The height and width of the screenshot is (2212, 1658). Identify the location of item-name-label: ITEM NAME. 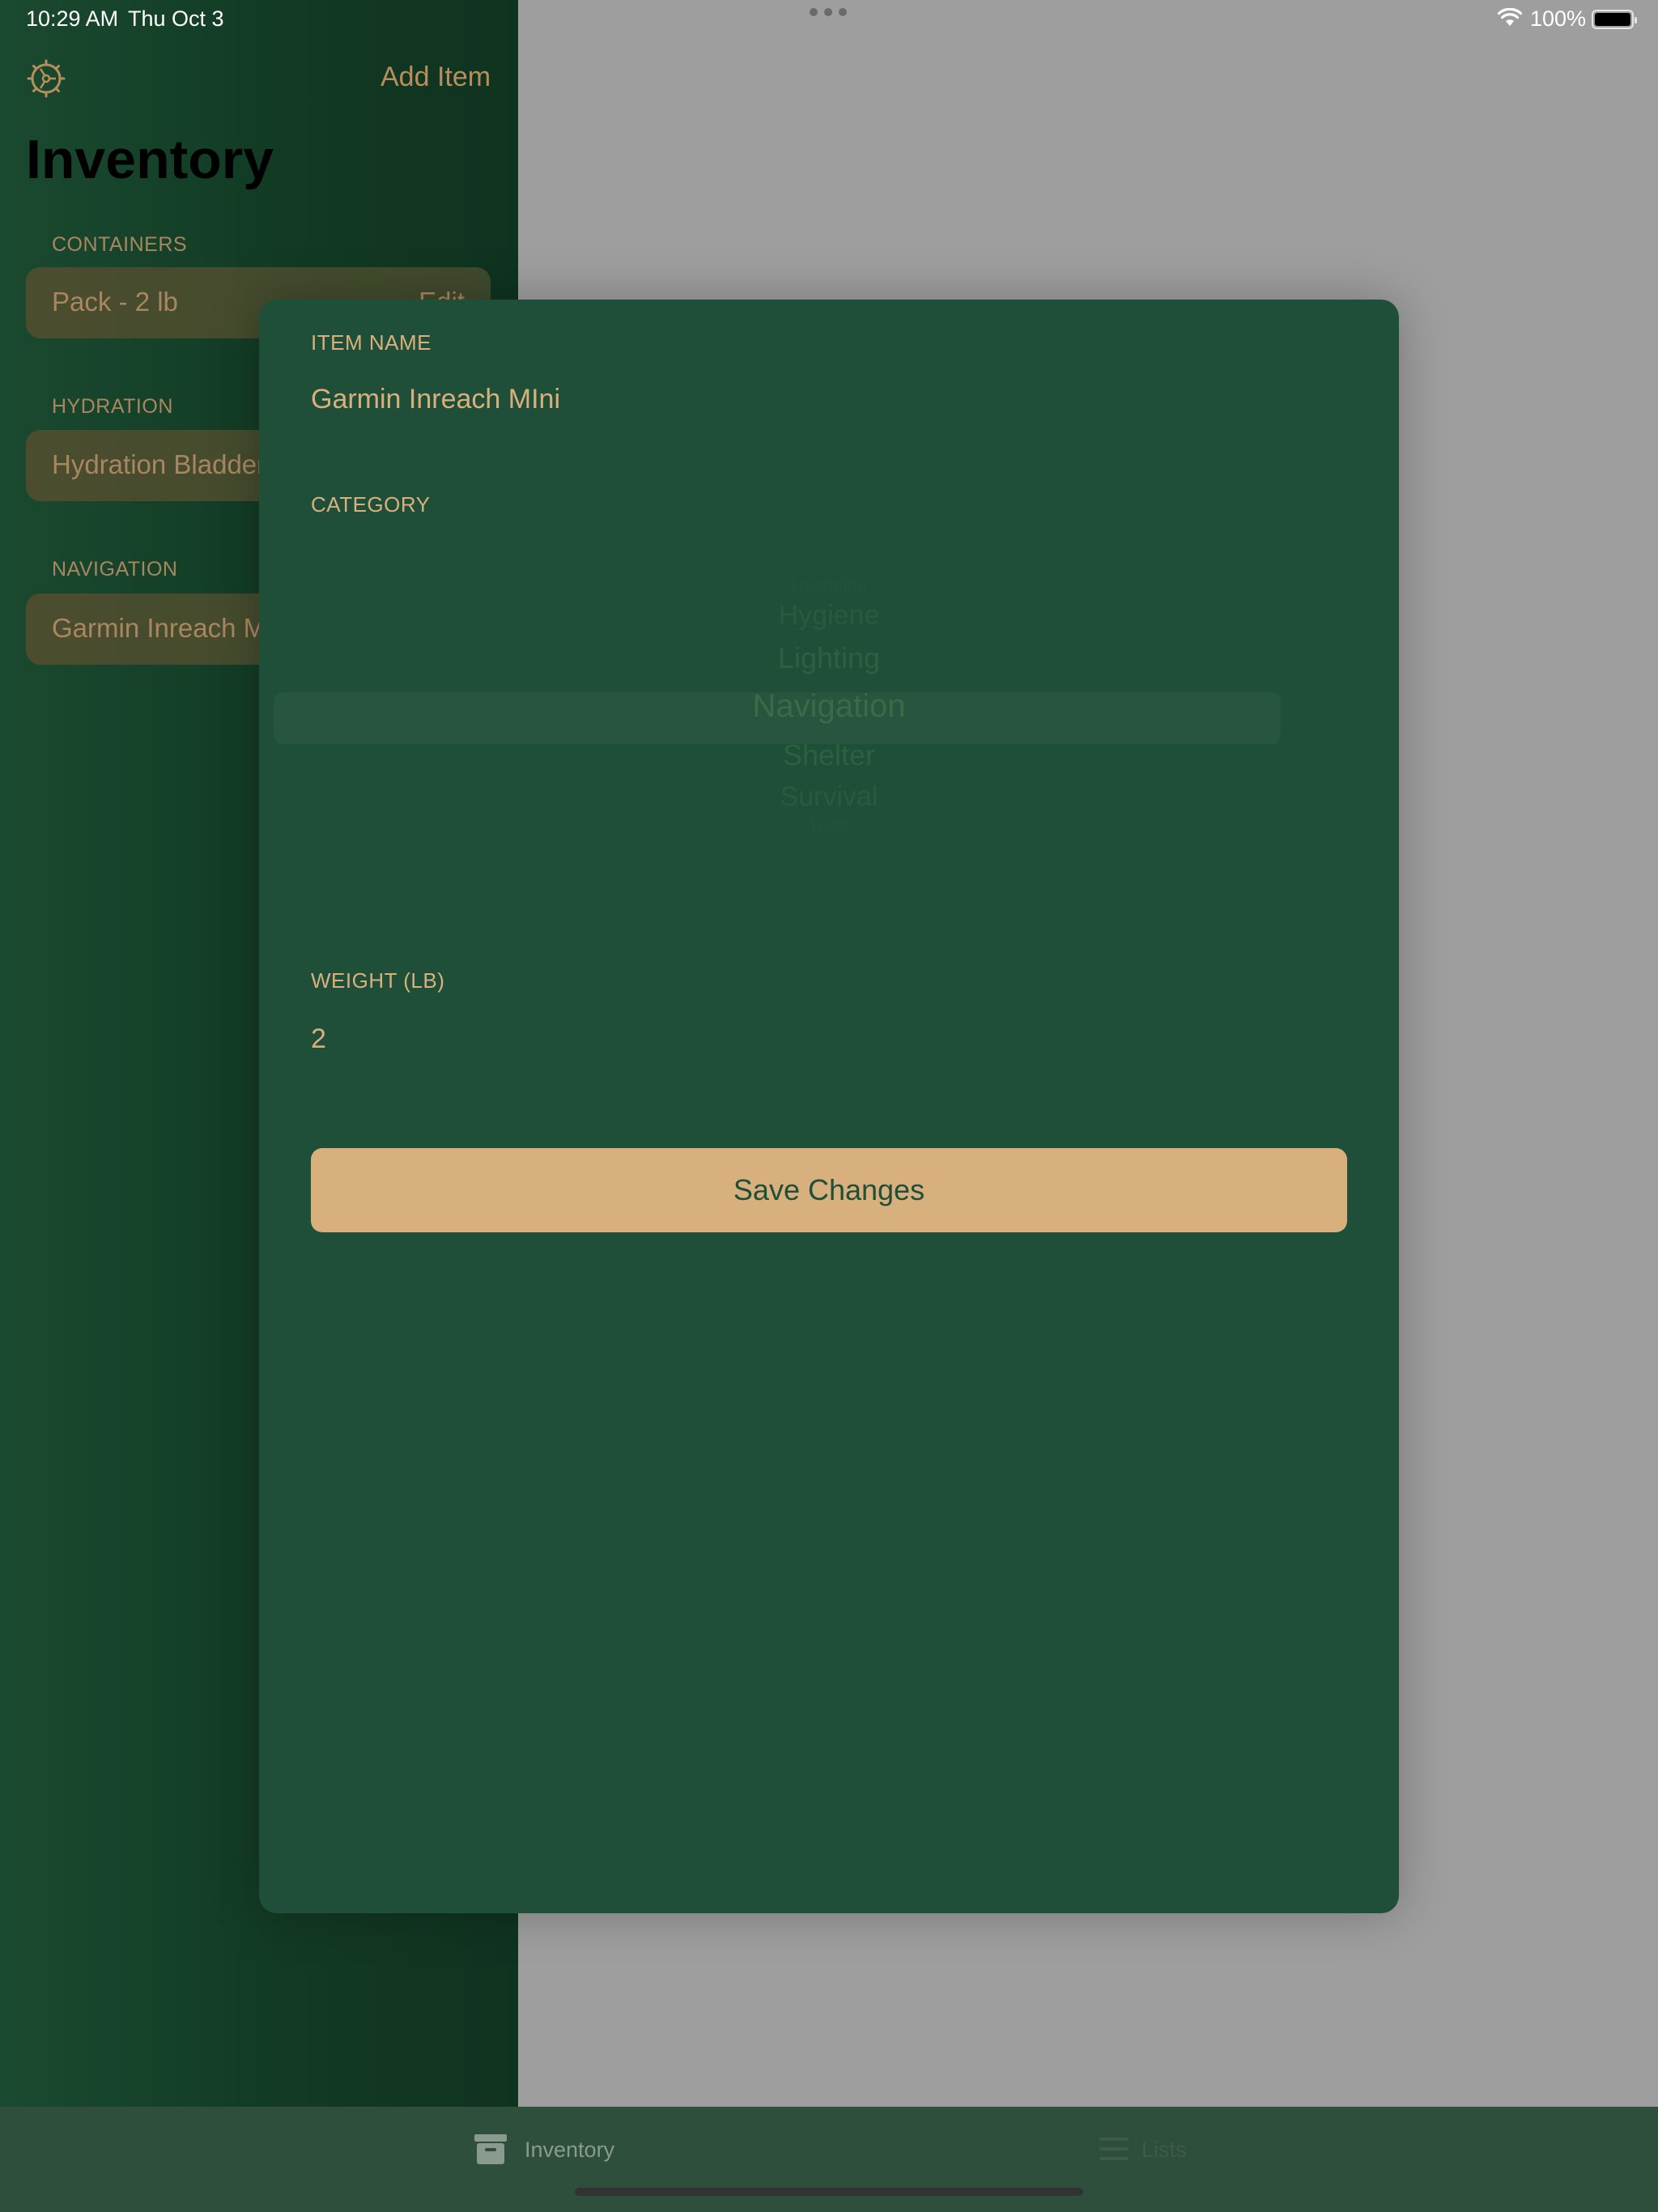
(371, 343).